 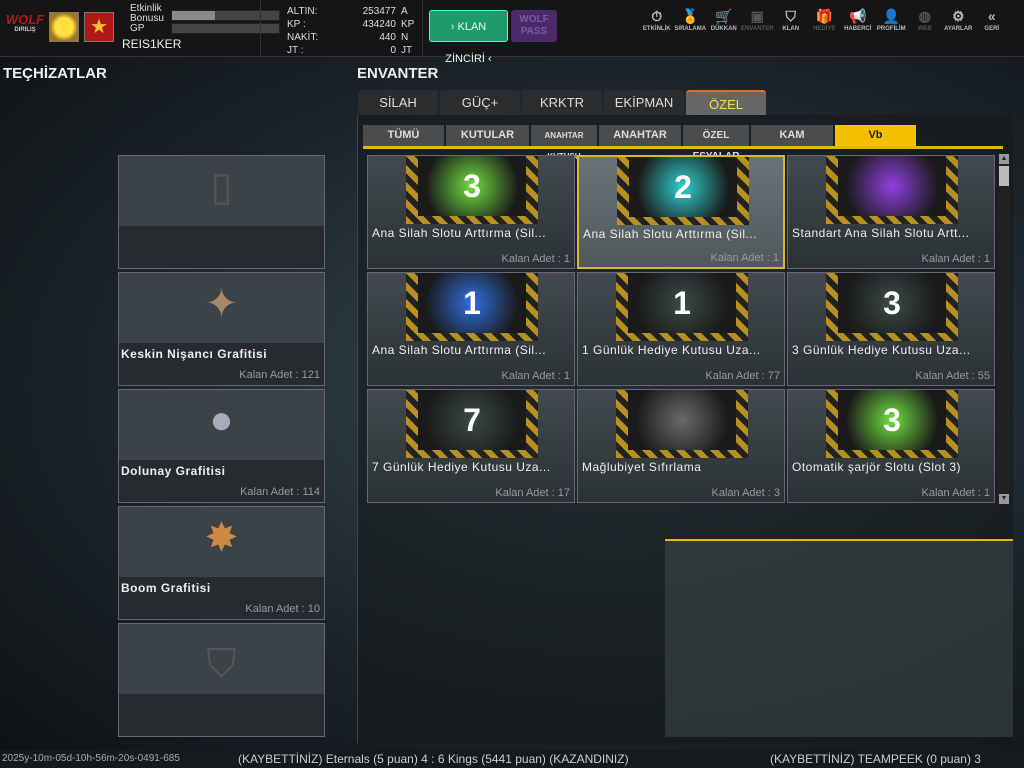 What do you see at coordinates (792, 135) in the screenshot?
I see `subtab-kam: KAM` at bounding box center [792, 135].